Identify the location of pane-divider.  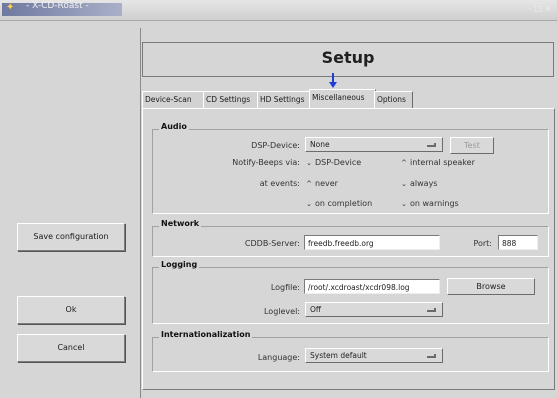
(140, 213).